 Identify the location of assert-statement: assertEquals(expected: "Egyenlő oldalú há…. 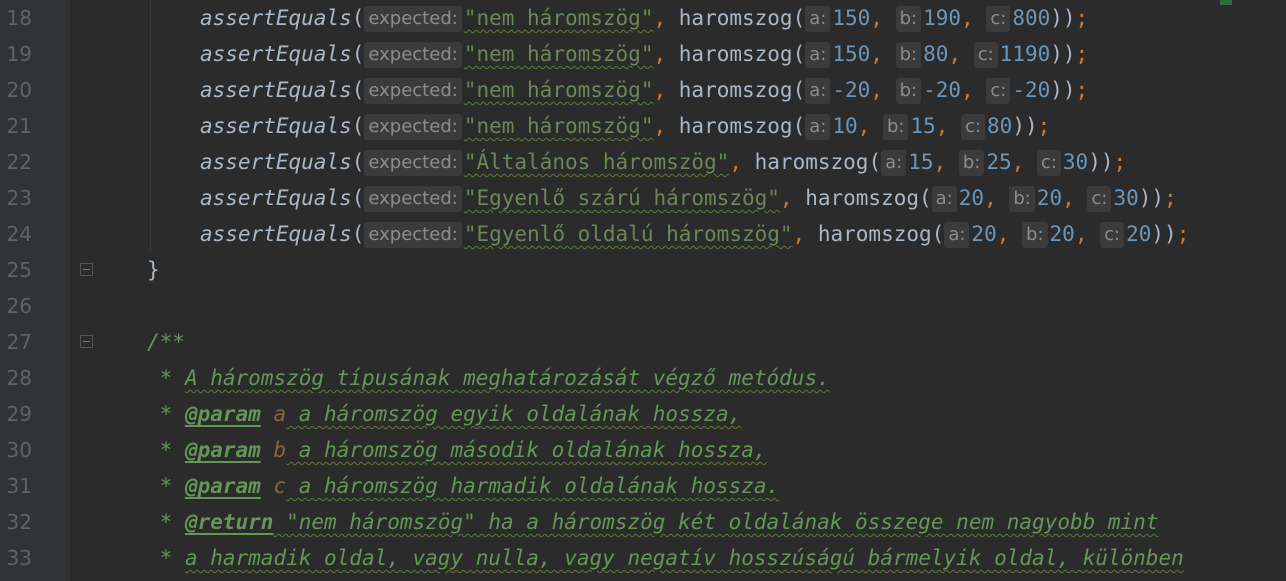
(694, 234).